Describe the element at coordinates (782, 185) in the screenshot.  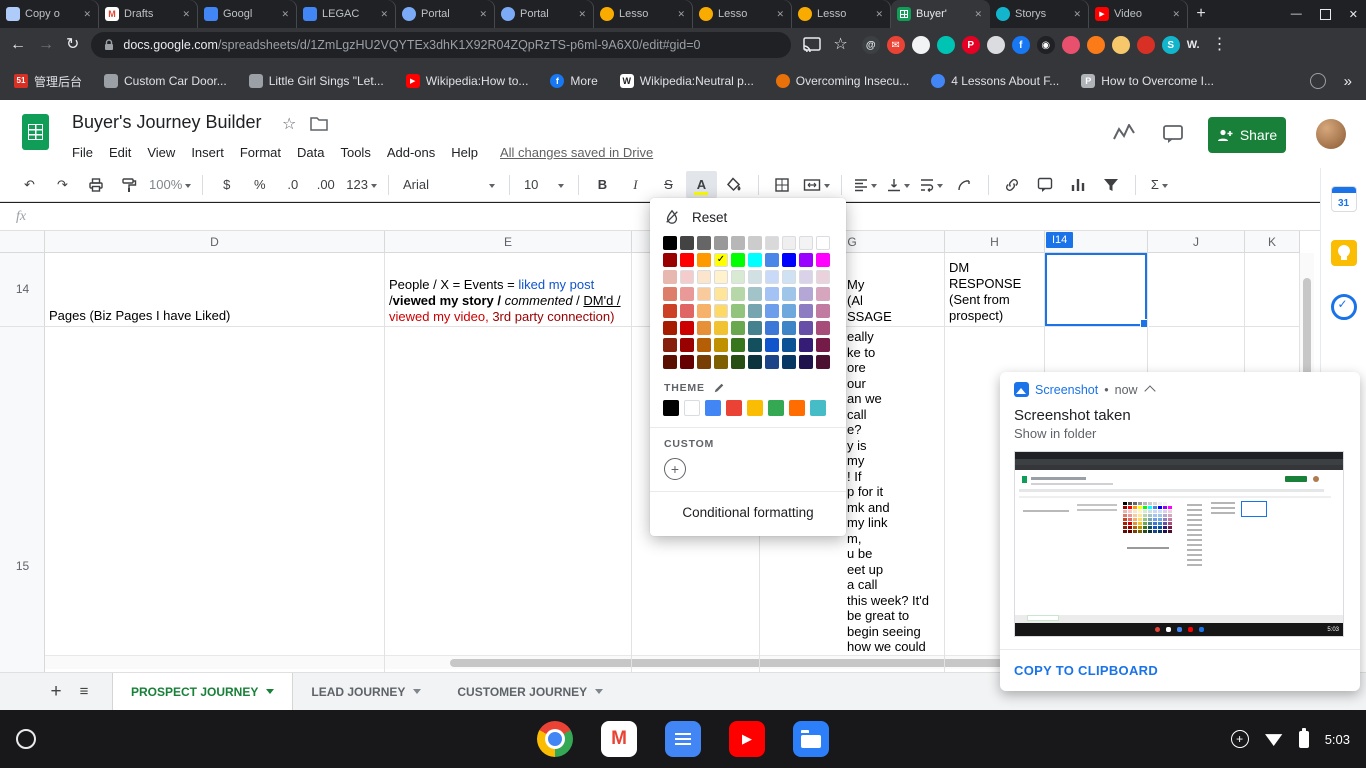
I see `borders-button` at that location.